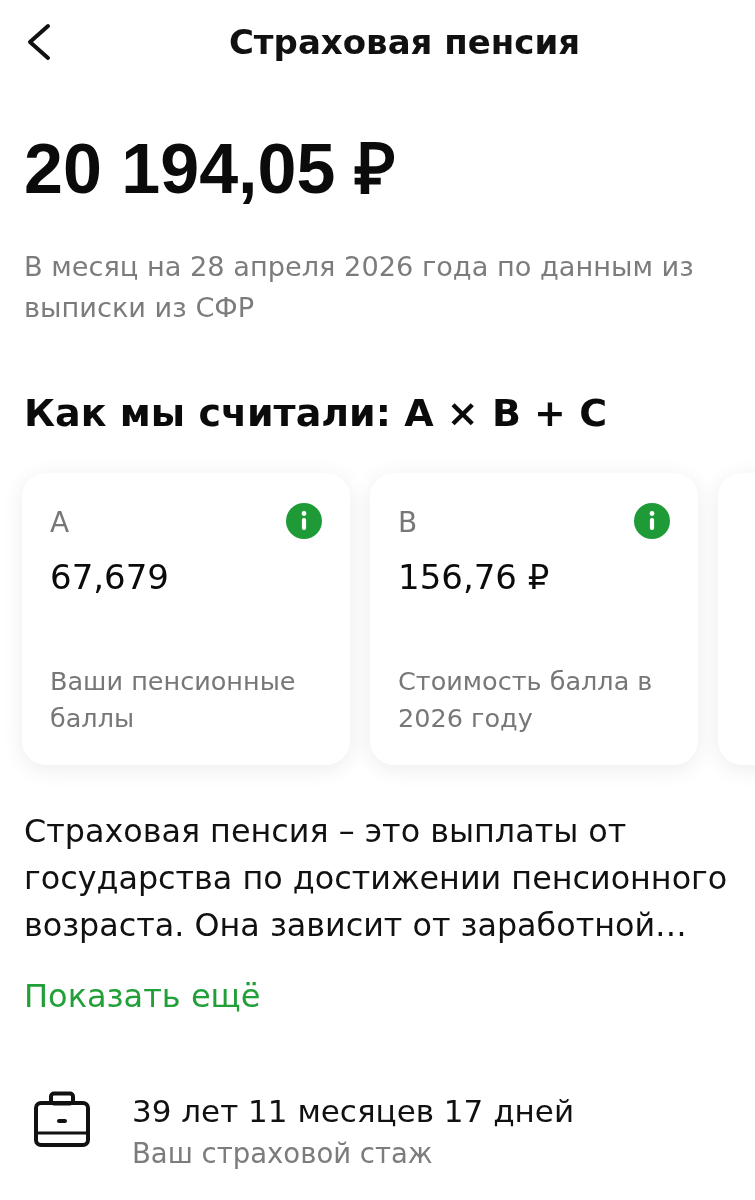 This screenshot has width=755, height=1200. I want to click on pension-amount: 20 194,05 ₽, so click(210, 169).